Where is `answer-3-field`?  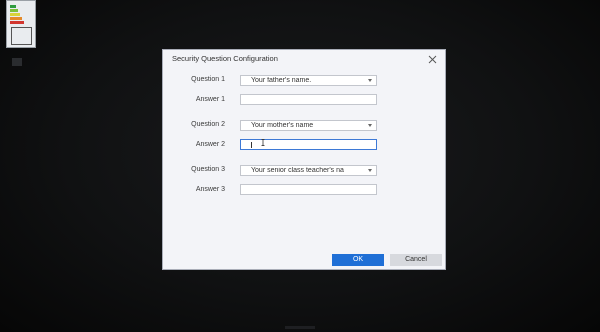 answer-3-field is located at coordinates (308, 189).